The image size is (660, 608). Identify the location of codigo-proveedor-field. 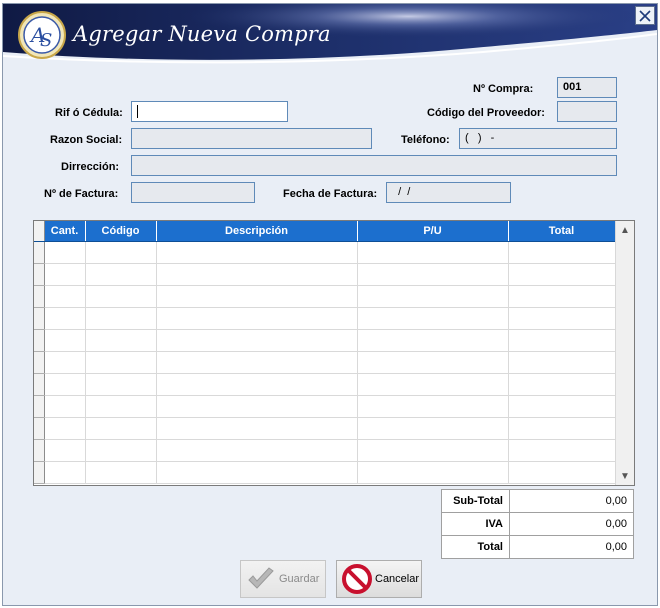
(587, 111).